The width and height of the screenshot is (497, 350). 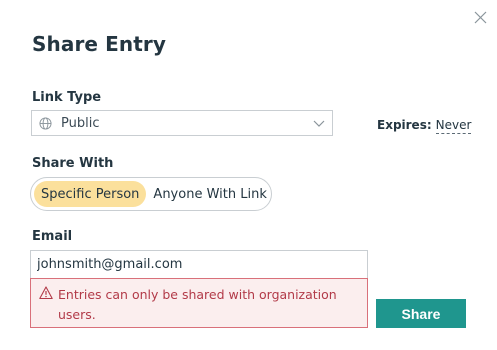 What do you see at coordinates (67, 97) in the screenshot?
I see `link-type-label: Link Type` at bounding box center [67, 97].